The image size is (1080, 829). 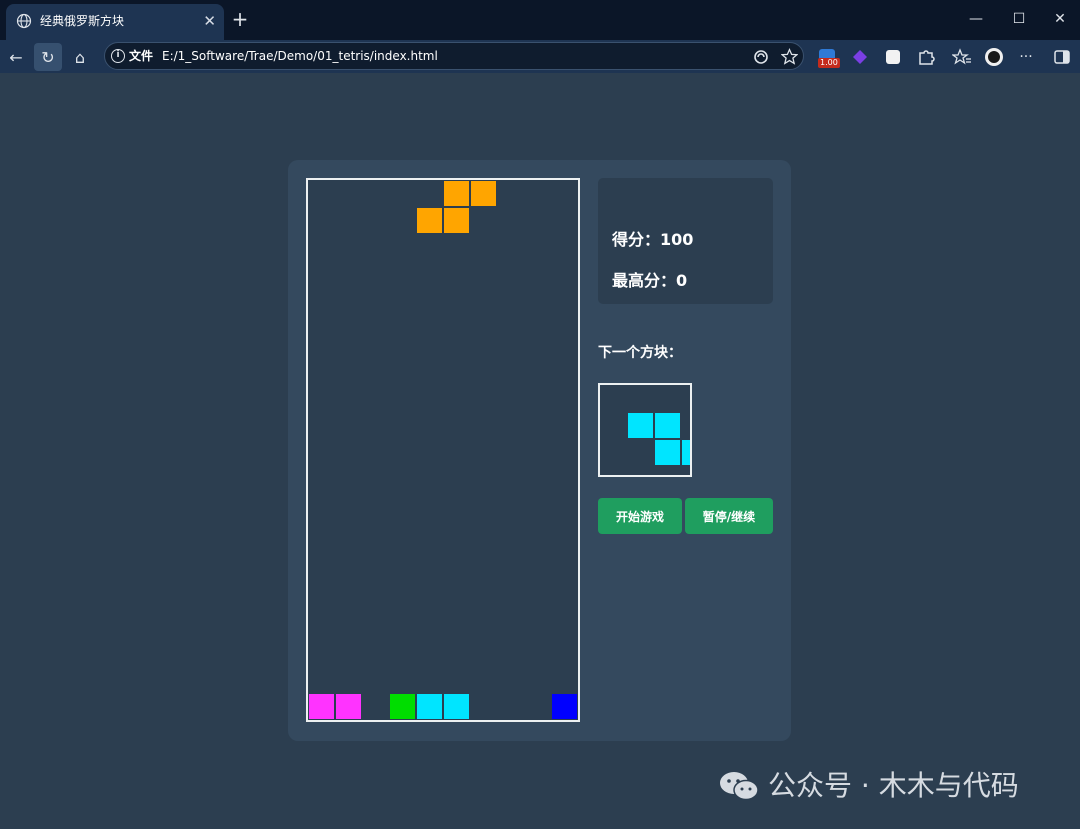 What do you see at coordinates (240, 19) in the screenshot?
I see `new-tab-button: +` at bounding box center [240, 19].